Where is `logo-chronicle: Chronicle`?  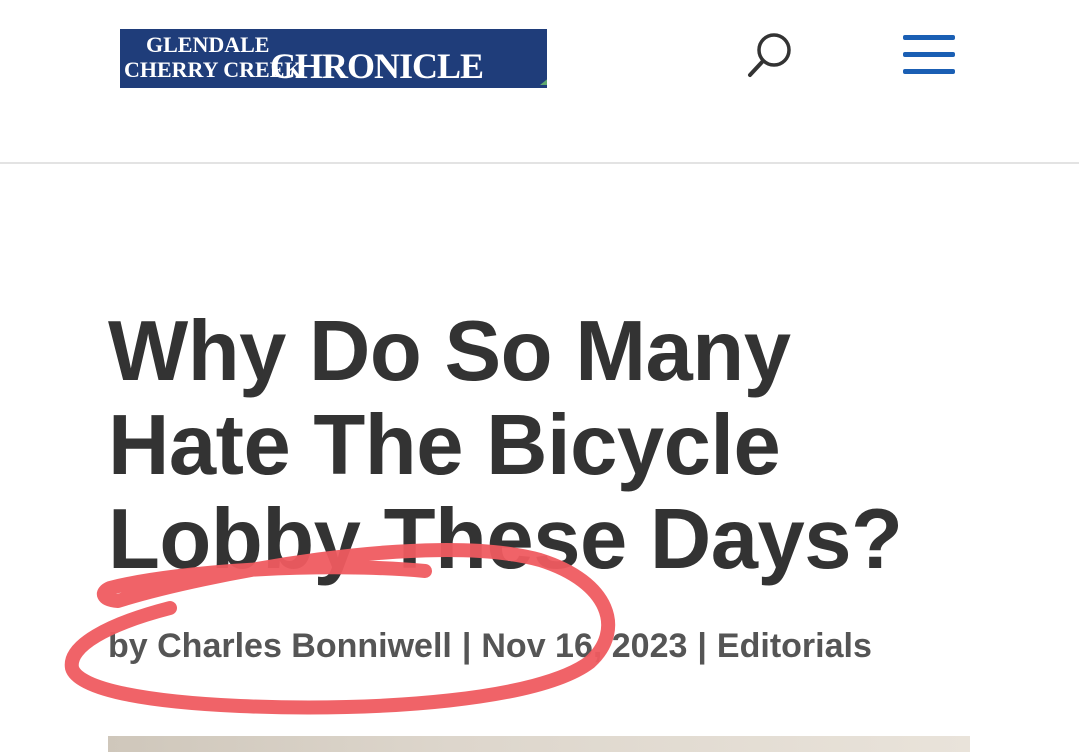
logo-chronicle: Chronicle is located at coordinates (377, 66).